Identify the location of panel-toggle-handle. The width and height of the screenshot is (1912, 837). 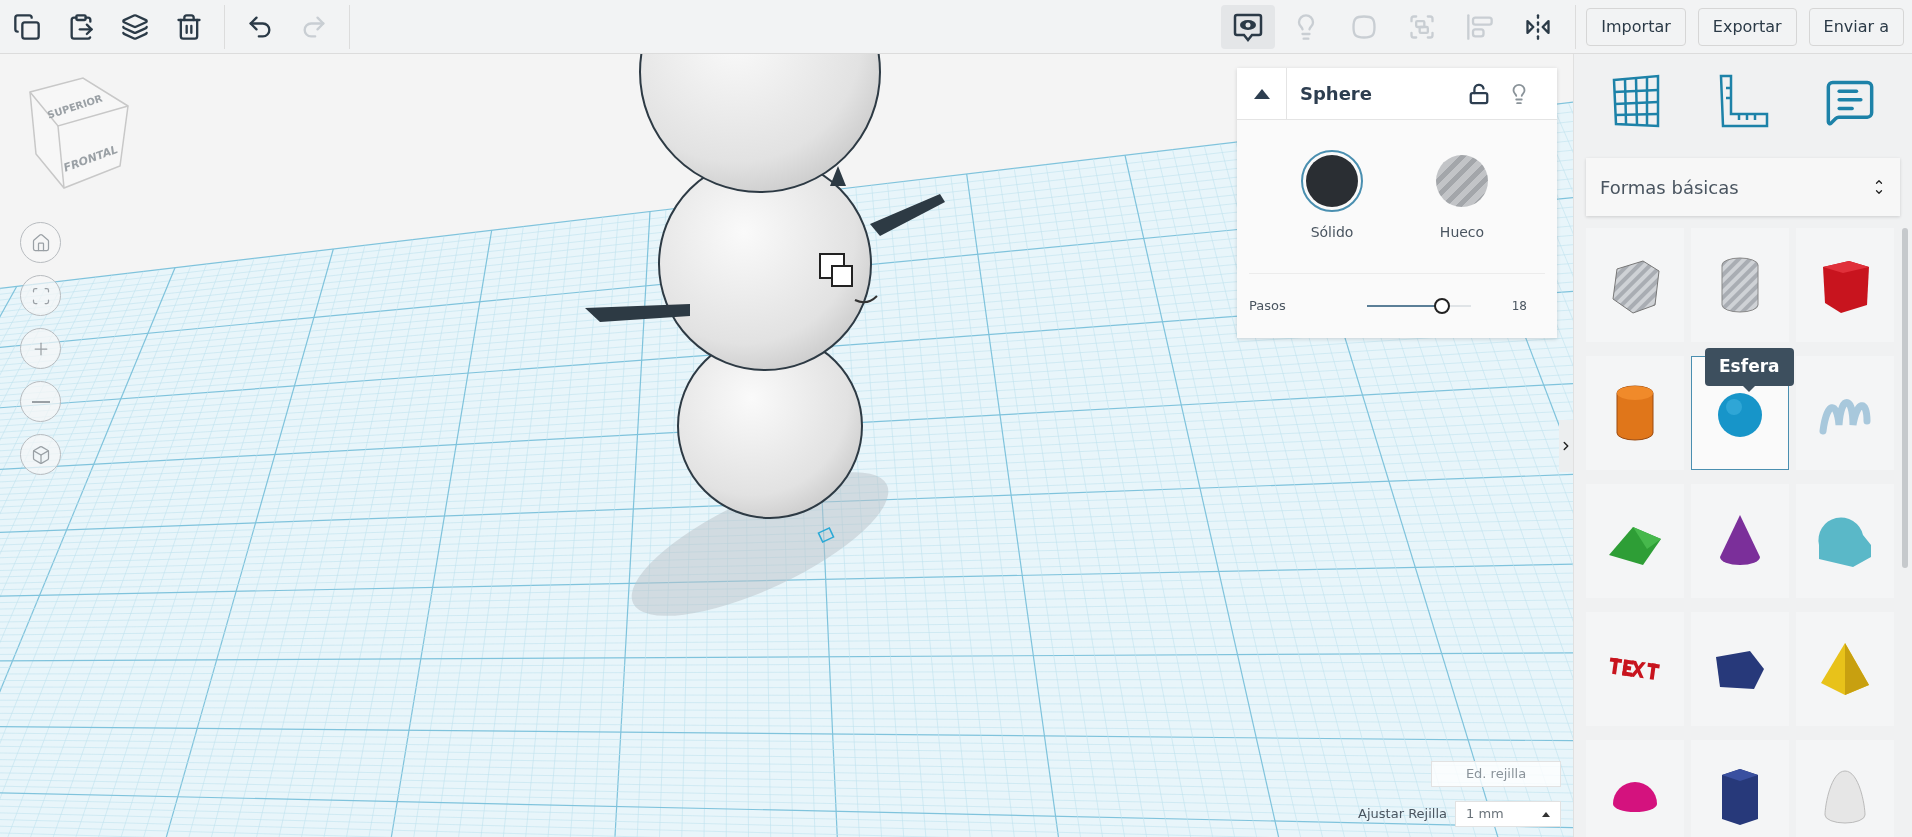
(1566, 446).